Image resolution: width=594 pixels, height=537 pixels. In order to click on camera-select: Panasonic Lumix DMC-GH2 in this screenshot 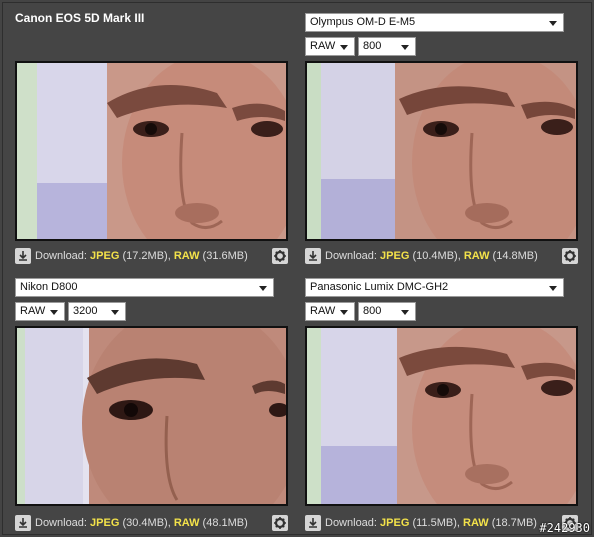, I will do `click(434, 287)`.